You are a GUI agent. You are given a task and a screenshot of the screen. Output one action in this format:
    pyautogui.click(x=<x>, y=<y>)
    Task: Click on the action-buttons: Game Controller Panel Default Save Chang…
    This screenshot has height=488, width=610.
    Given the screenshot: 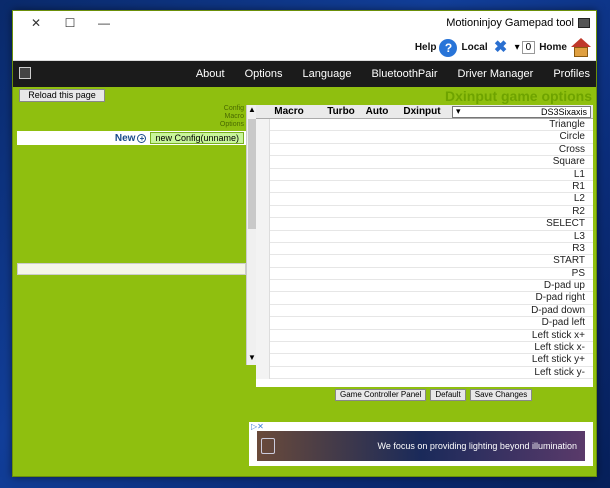 What is the action you would take?
    pyautogui.click(x=434, y=395)
    